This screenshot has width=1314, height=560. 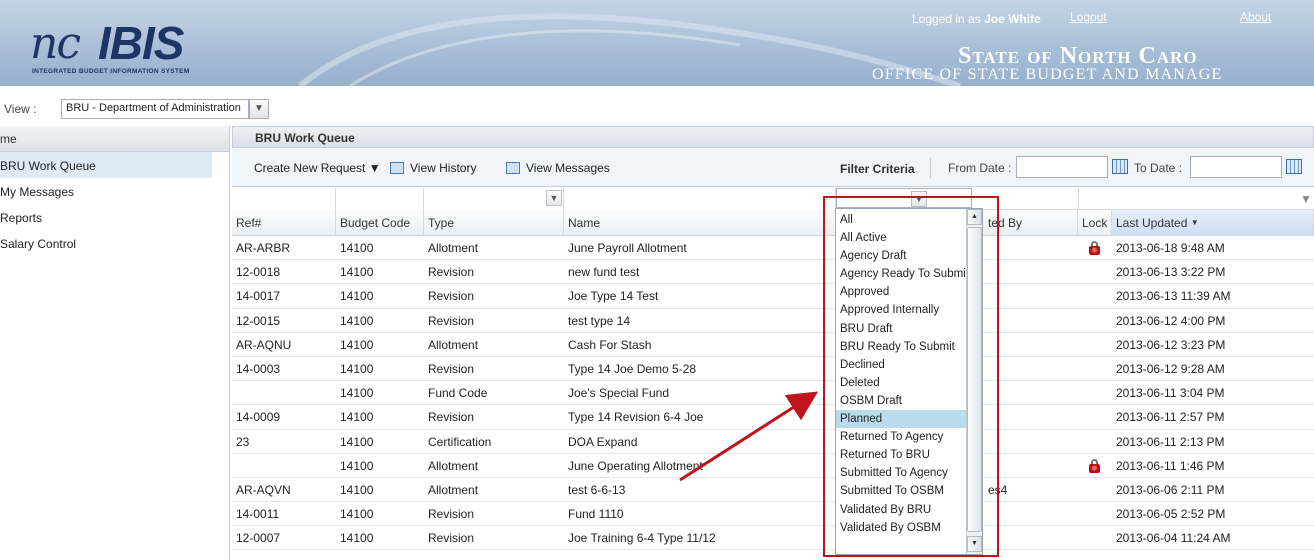 I want to click on view-select: BRU - Department of Administration, so click(x=155, y=109).